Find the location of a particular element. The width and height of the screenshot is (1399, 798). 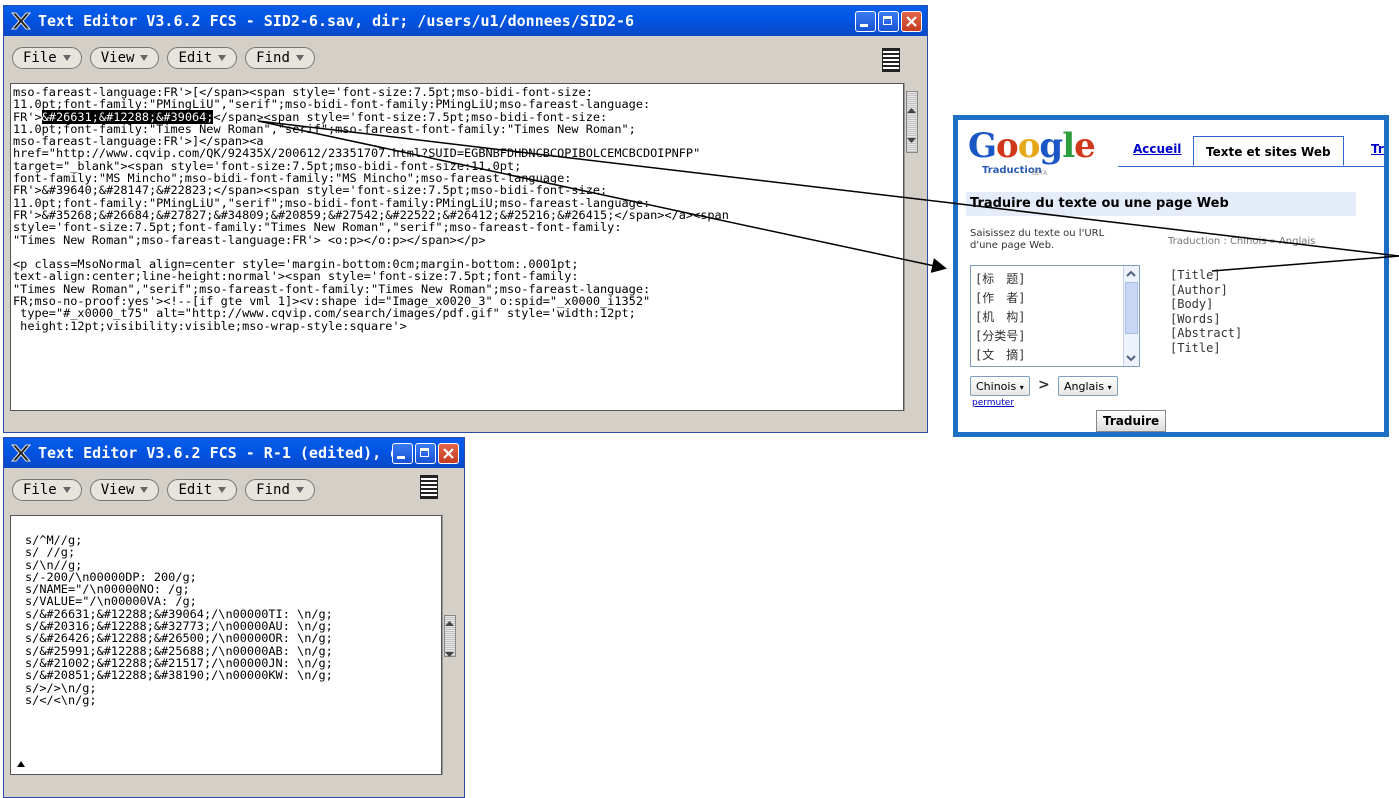

arrow-to-right is located at coordinates (828, 188).